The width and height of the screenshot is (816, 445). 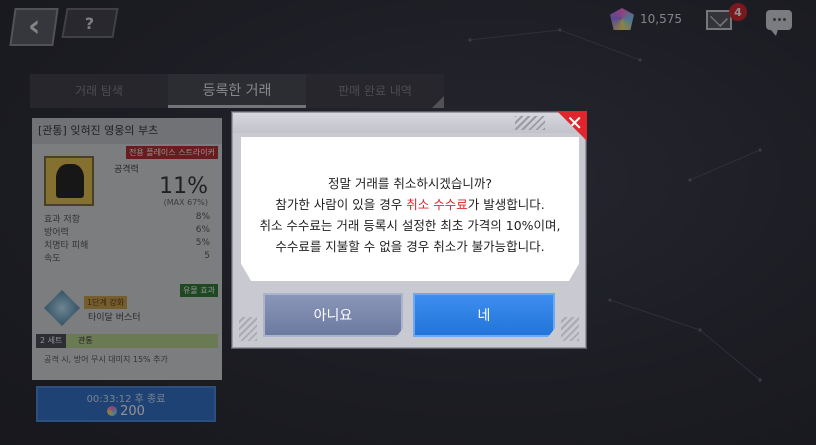 What do you see at coordinates (333, 315) in the screenshot?
I see `no-button: 아니요` at bounding box center [333, 315].